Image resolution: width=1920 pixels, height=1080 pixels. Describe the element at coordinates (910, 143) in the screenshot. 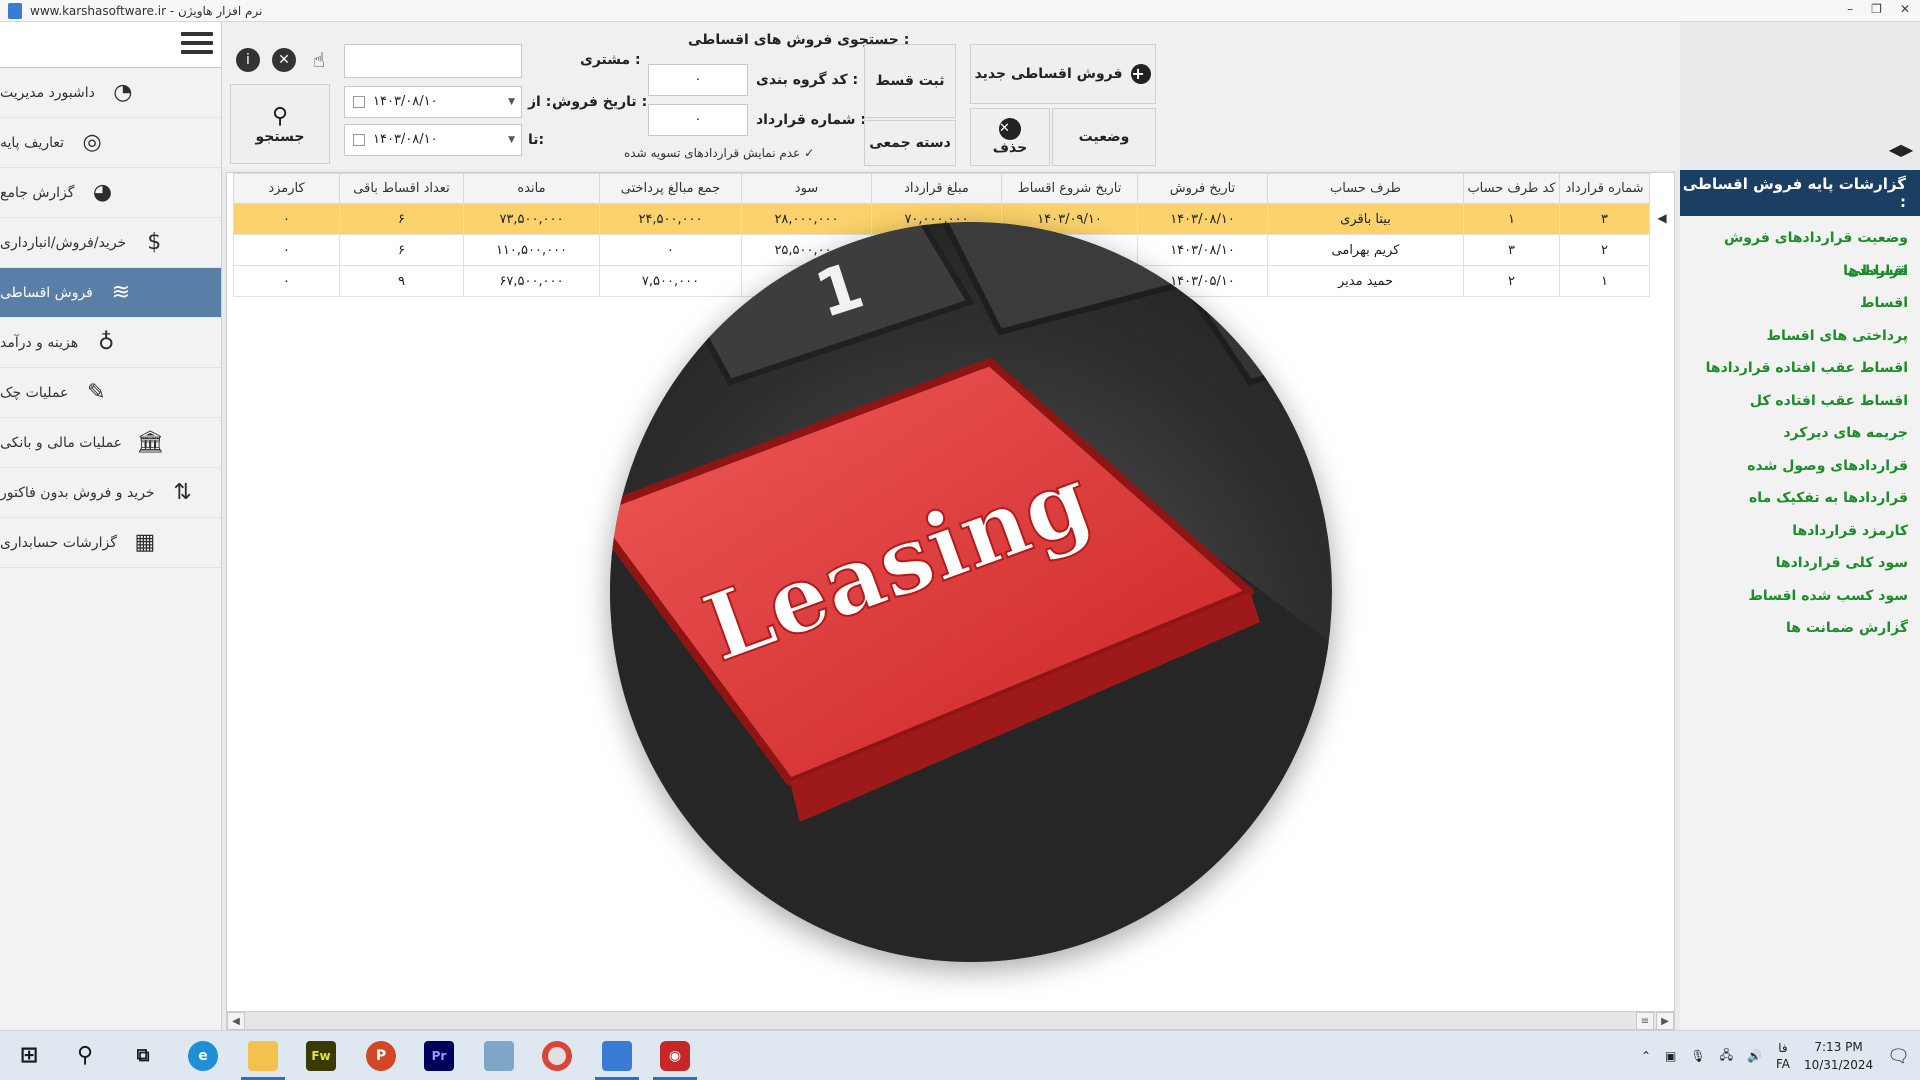

I see `bulk-button: دسته جمعی` at that location.